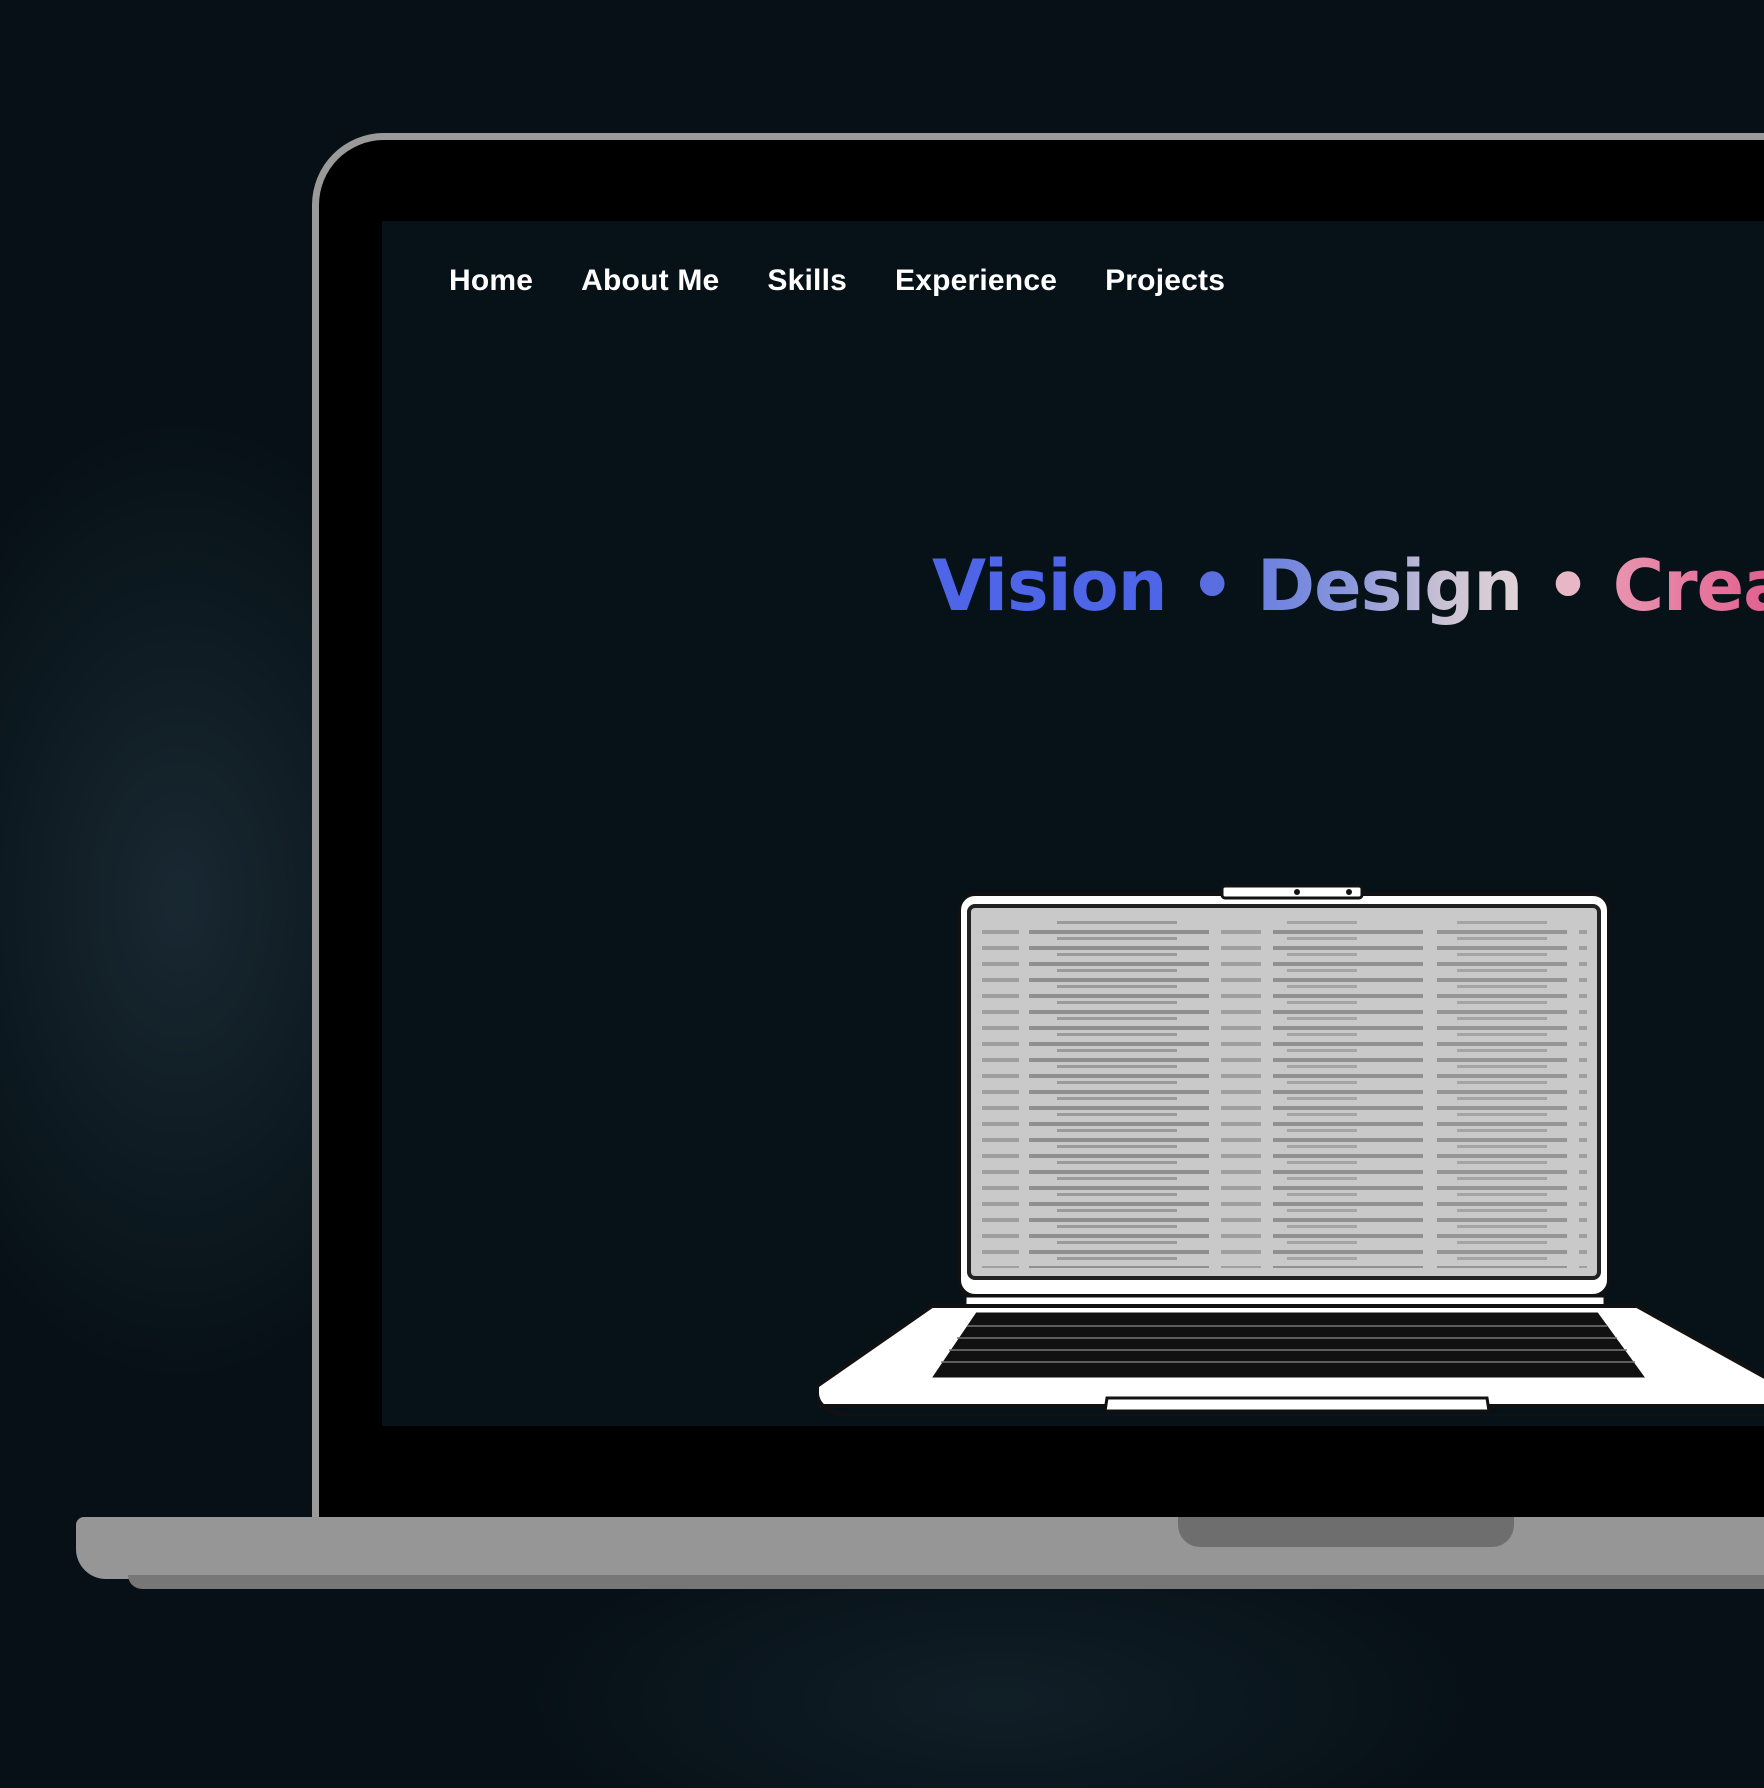 The image size is (1764, 1788). Describe the element at coordinates (1390, 586) in the screenshot. I see `hero-word-design: Design` at that location.